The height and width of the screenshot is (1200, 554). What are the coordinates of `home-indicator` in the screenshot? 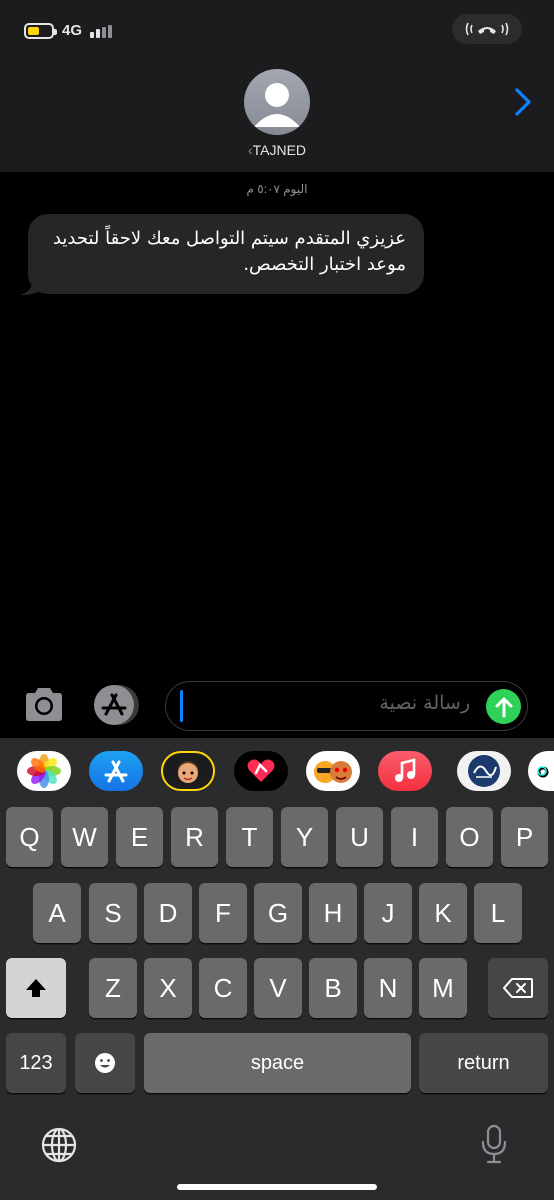 It's located at (277, 1187).